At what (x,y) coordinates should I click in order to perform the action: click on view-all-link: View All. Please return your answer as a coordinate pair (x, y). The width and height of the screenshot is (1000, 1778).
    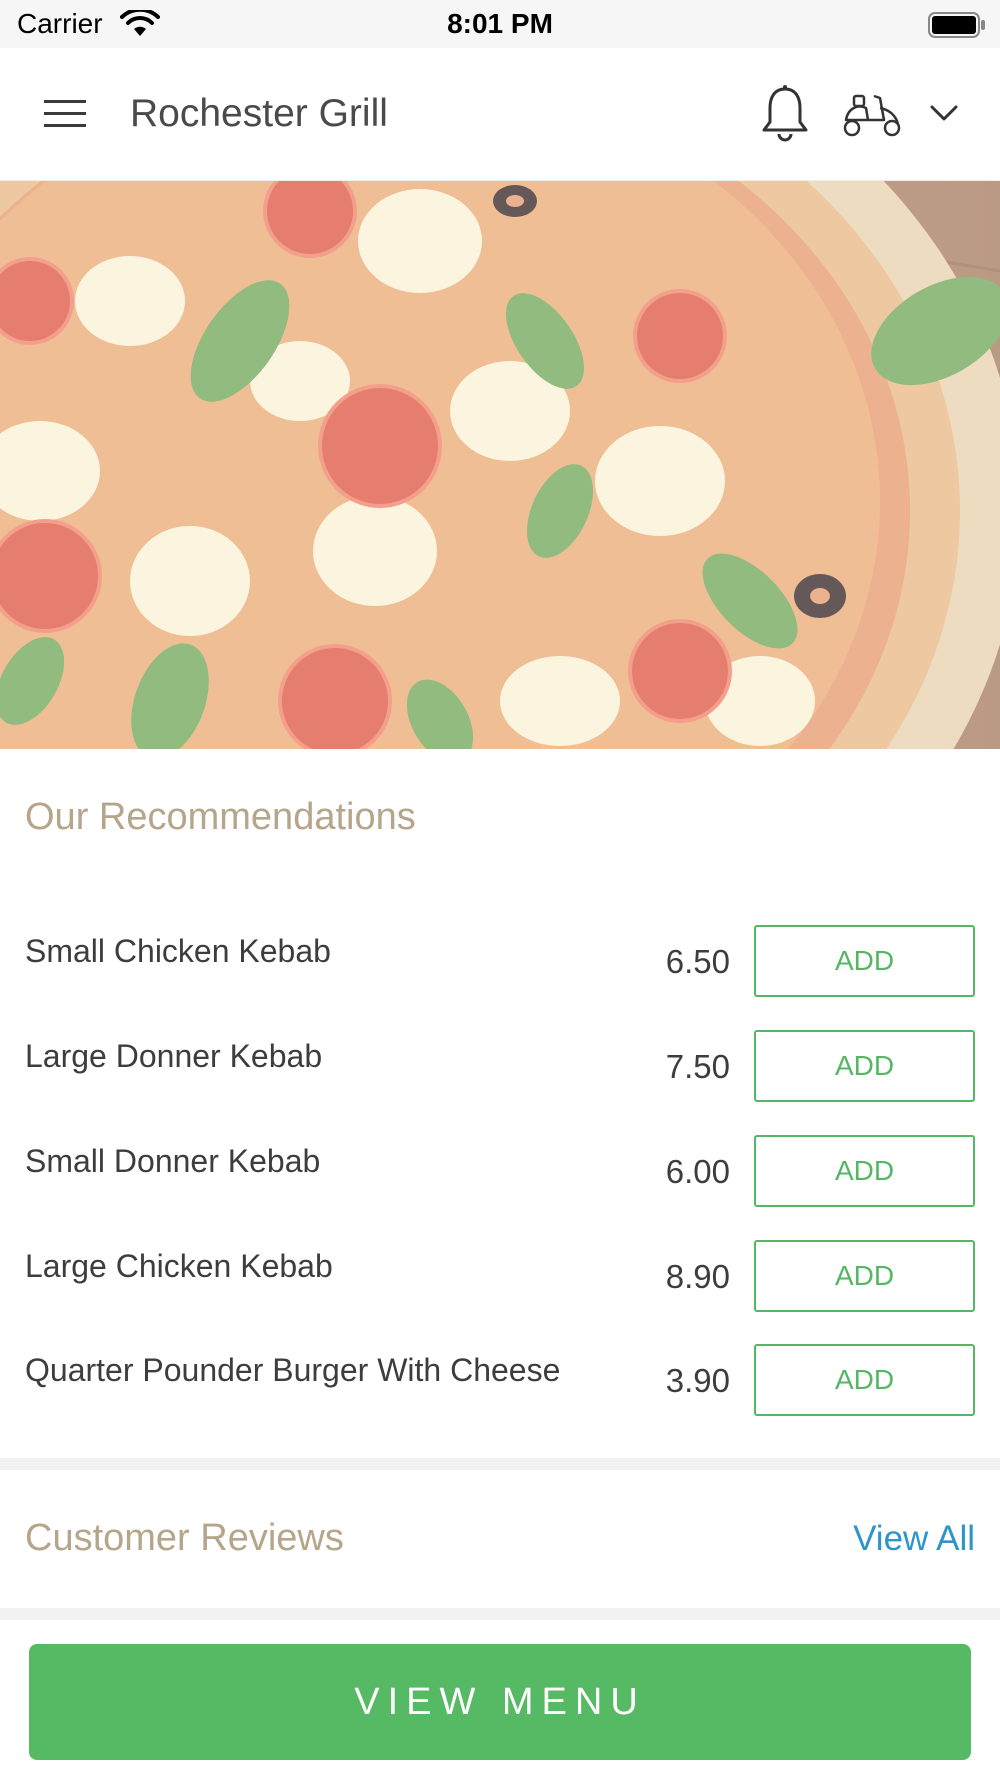
    Looking at the image, I should click on (914, 1539).